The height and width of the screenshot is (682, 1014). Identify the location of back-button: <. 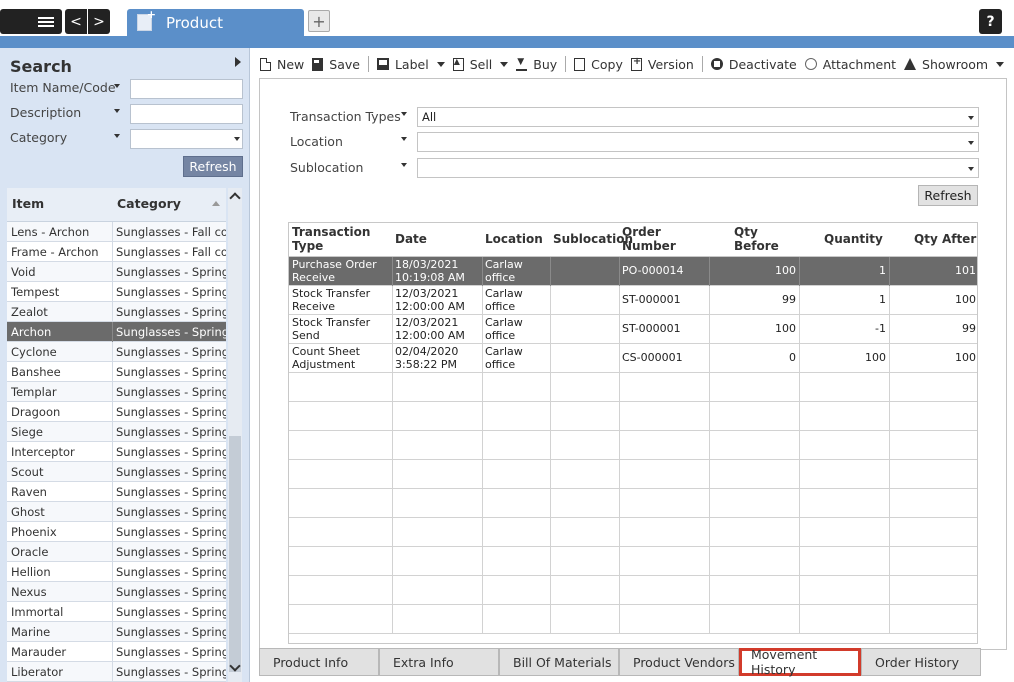
(76, 21).